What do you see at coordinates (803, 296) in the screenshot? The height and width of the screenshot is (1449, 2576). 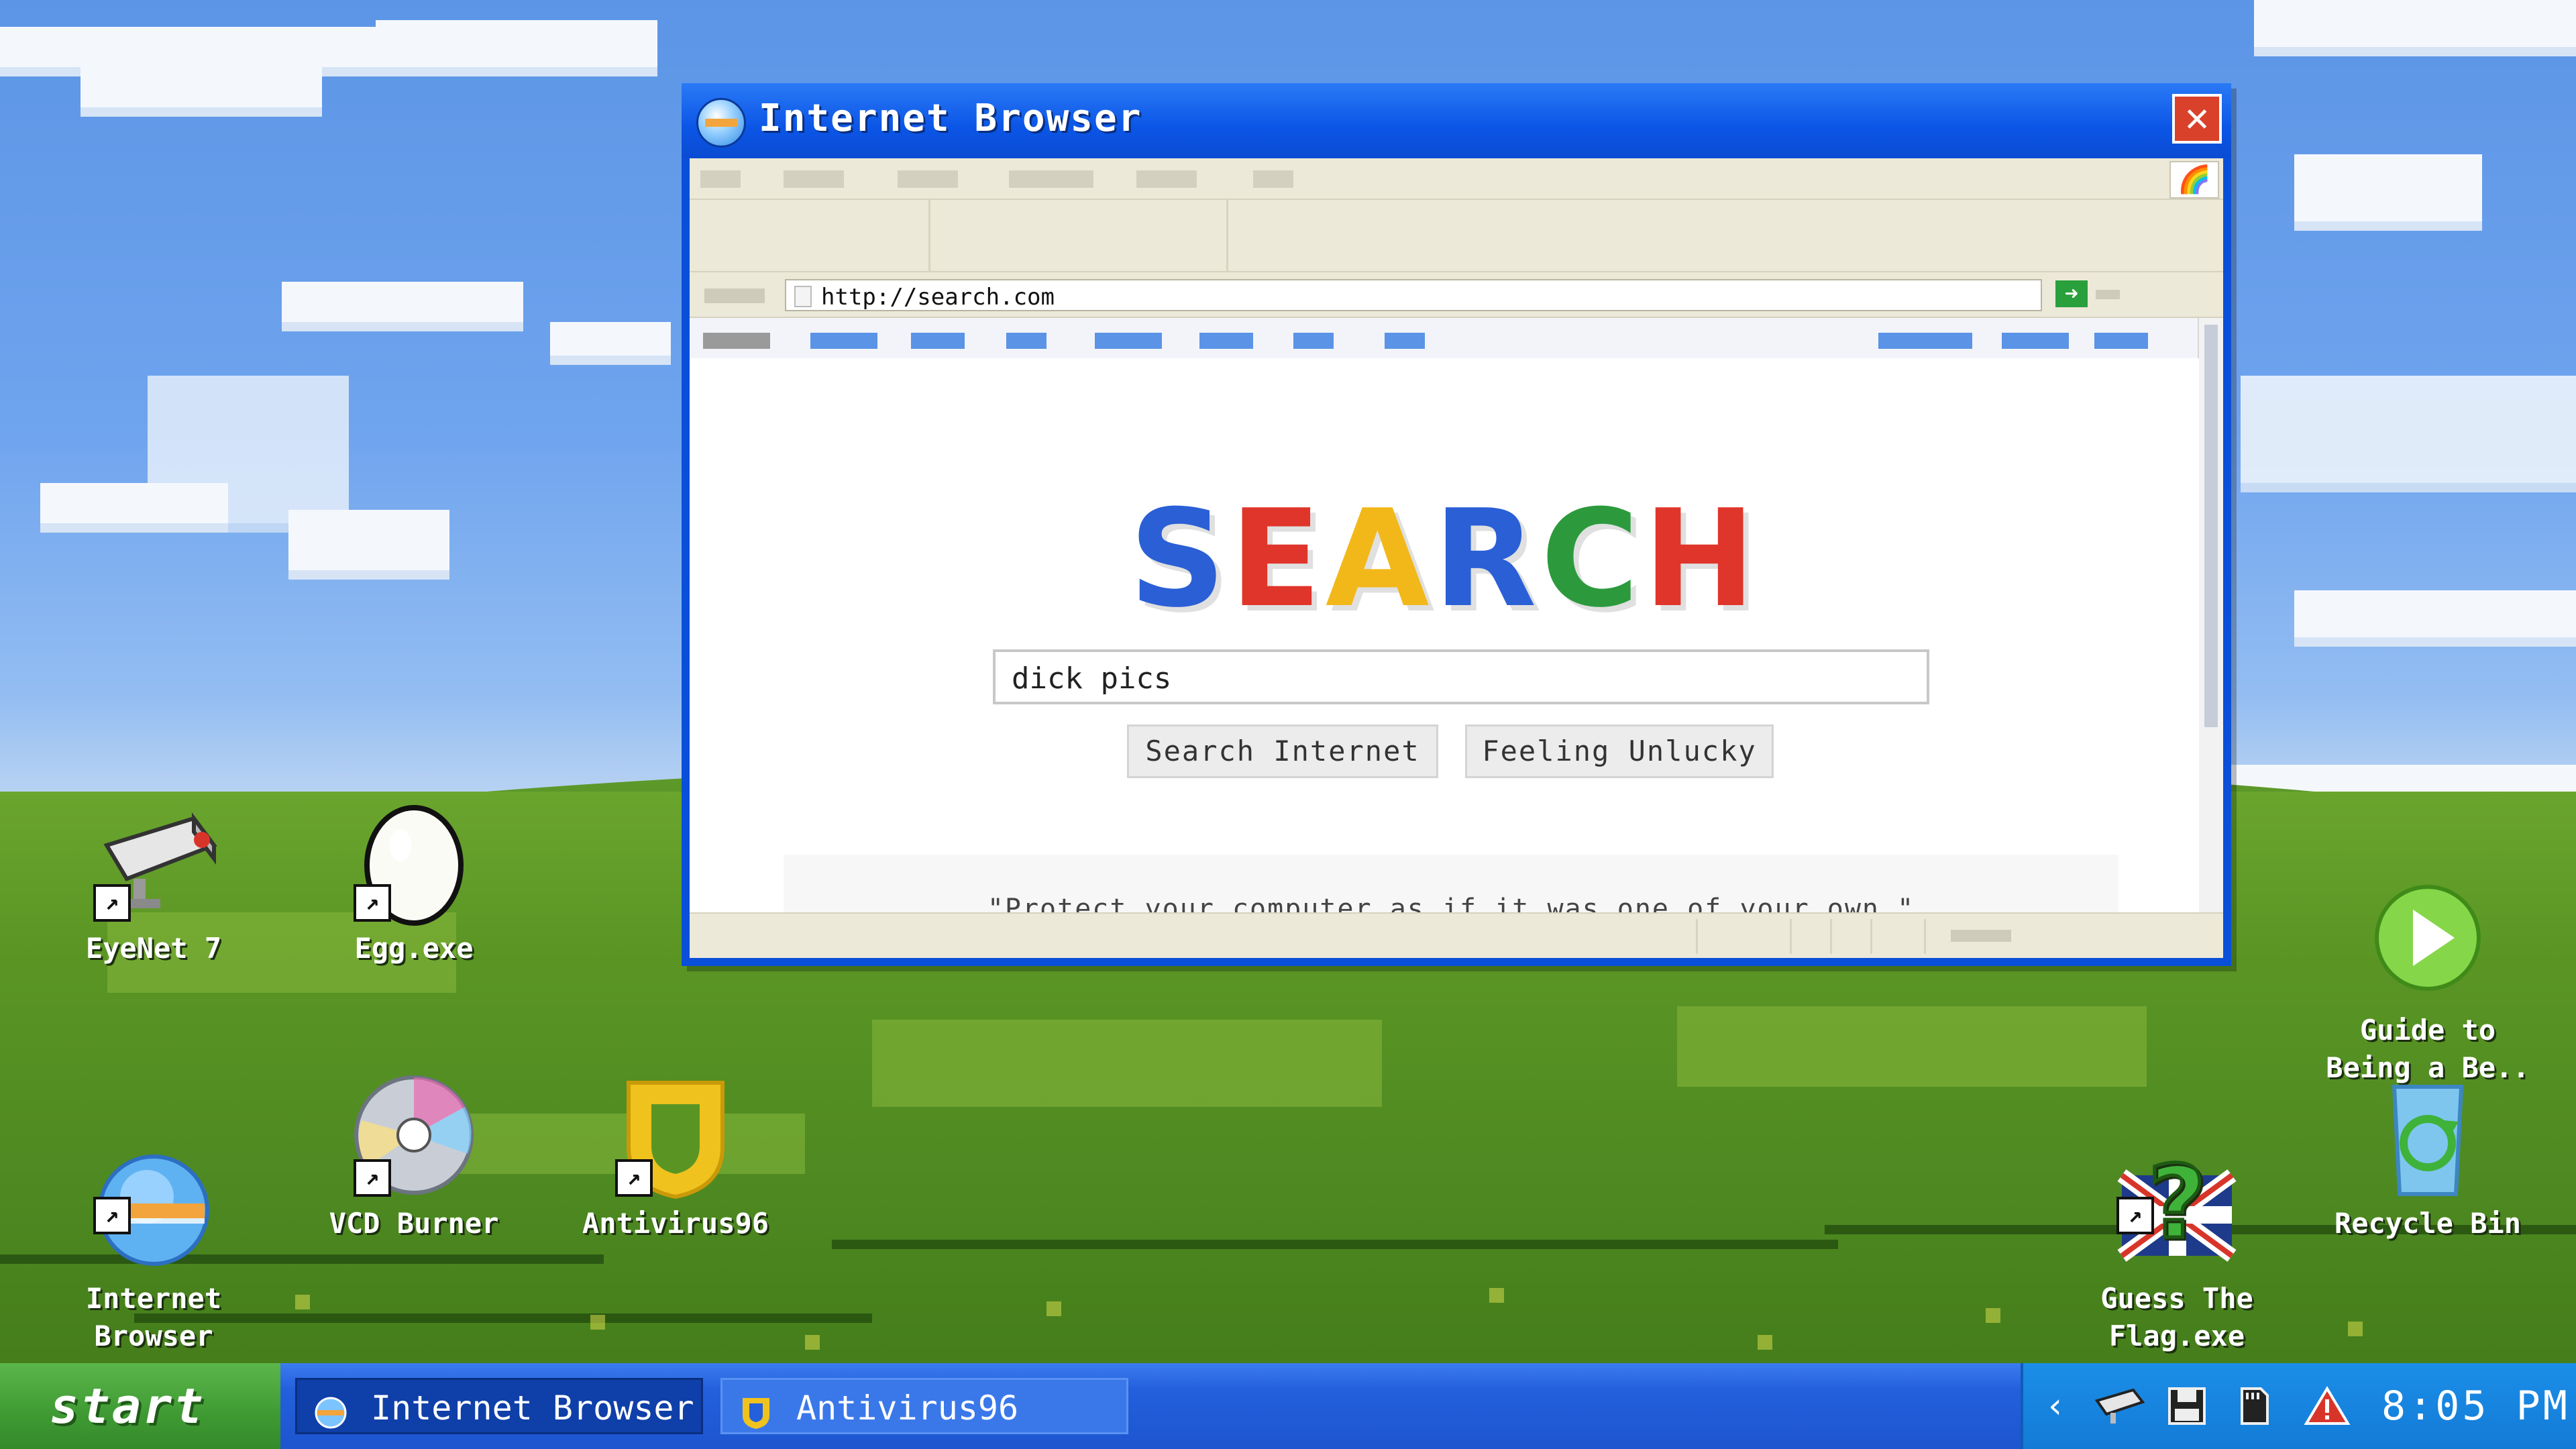 I see `page-icon` at bounding box center [803, 296].